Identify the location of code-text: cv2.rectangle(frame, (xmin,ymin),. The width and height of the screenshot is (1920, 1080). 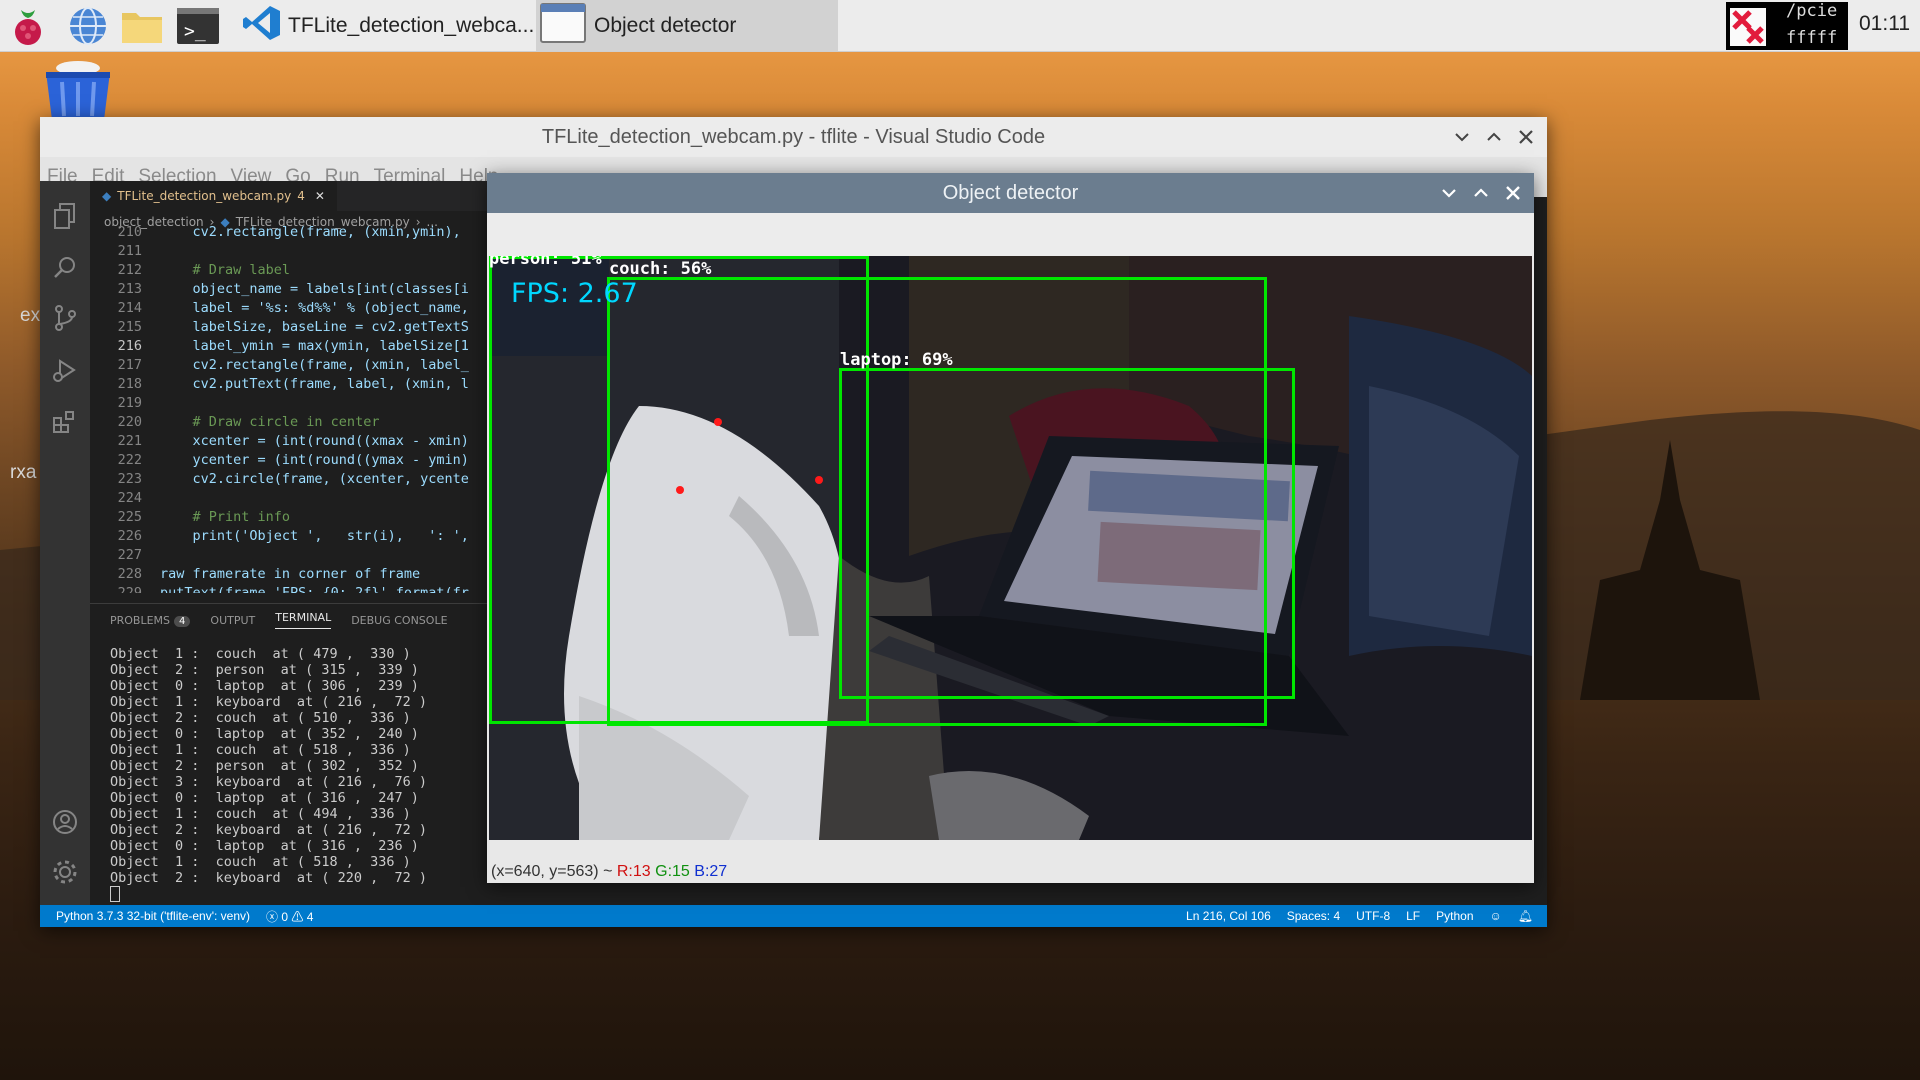
(310, 232).